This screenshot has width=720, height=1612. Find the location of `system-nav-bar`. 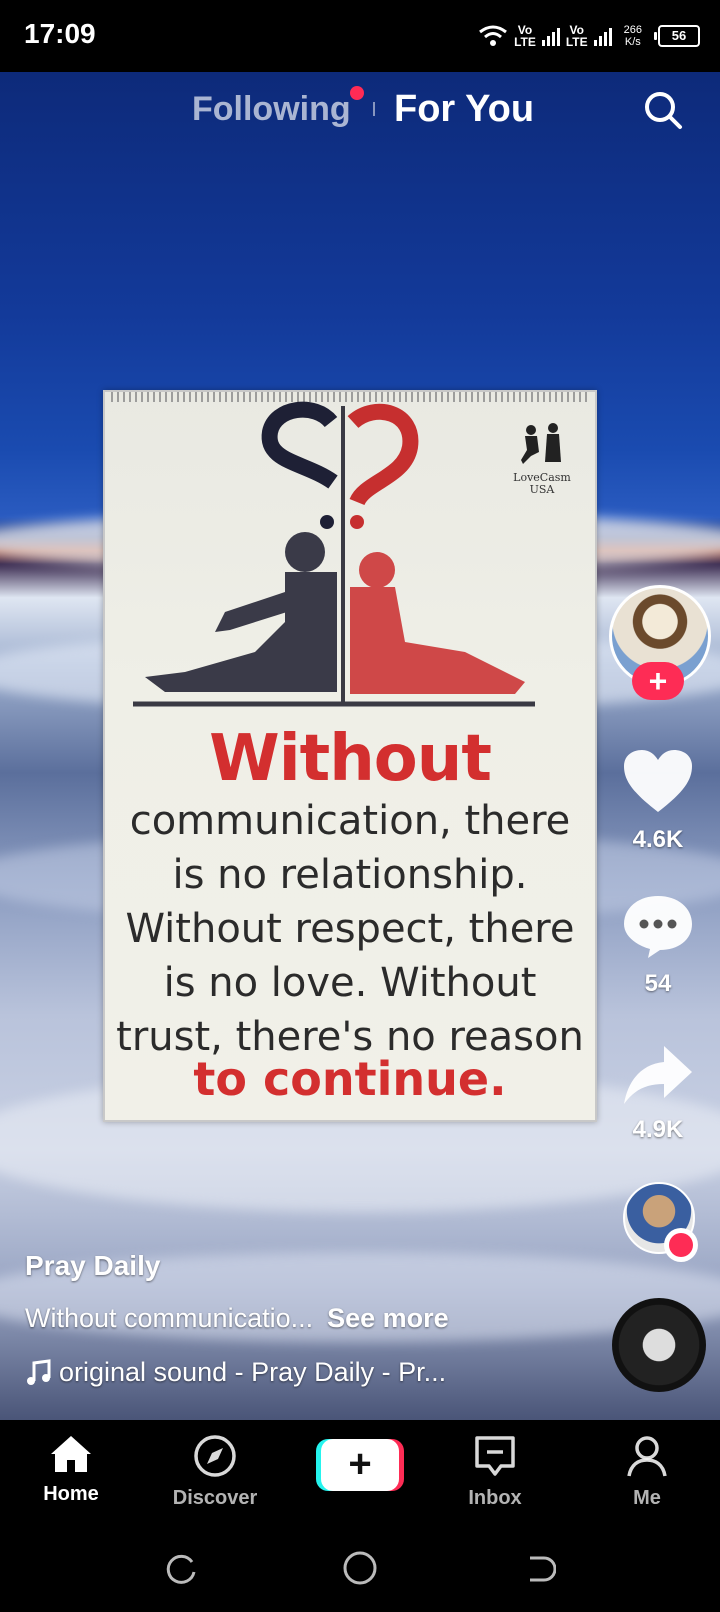

system-nav-bar is located at coordinates (360, 1570).